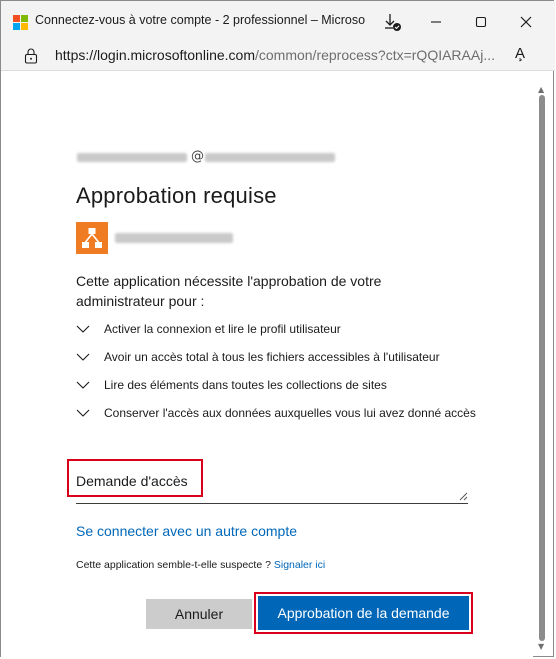  Describe the element at coordinates (186, 531) in the screenshot. I see `other-account-link: Se connecter avec un autre compte` at that location.